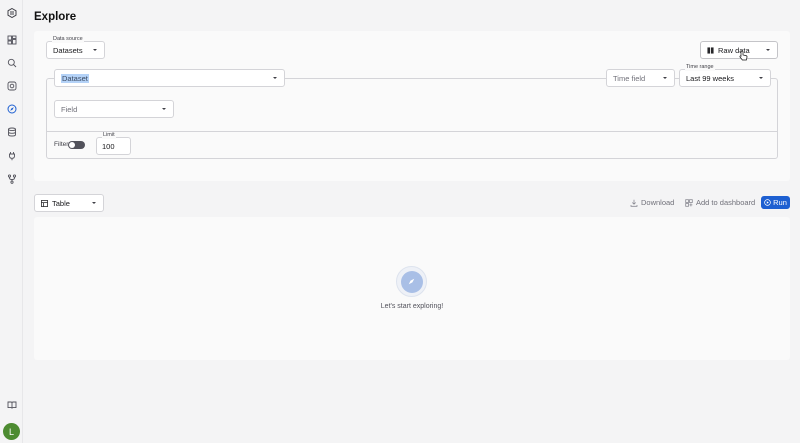 The width and height of the screenshot is (800, 443). What do you see at coordinates (11, 155) in the screenshot?
I see `plug-icon` at bounding box center [11, 155].